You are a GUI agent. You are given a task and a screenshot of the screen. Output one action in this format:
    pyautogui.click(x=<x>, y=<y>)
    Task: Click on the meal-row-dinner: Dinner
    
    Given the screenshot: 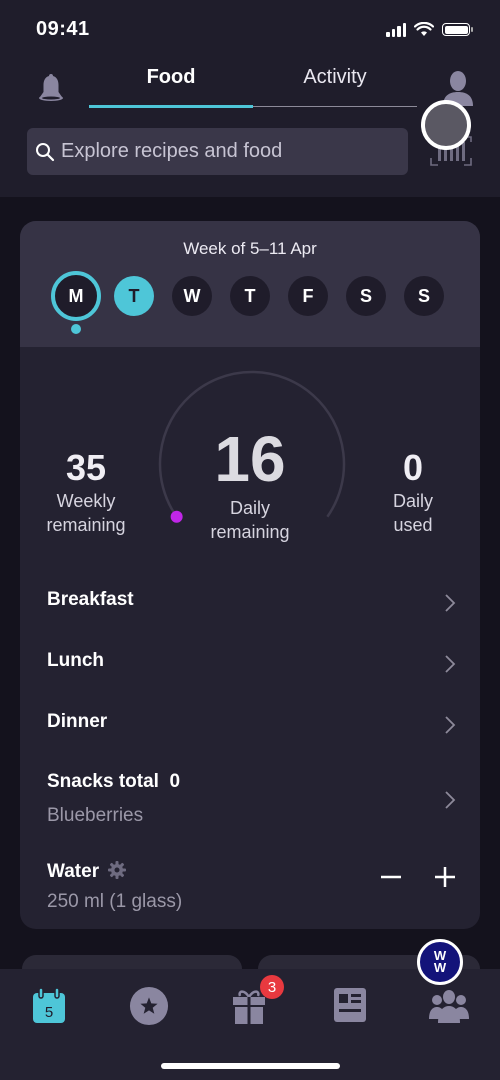 What is the action you would take?
    pyautogui.click(x=252, y=722)
    